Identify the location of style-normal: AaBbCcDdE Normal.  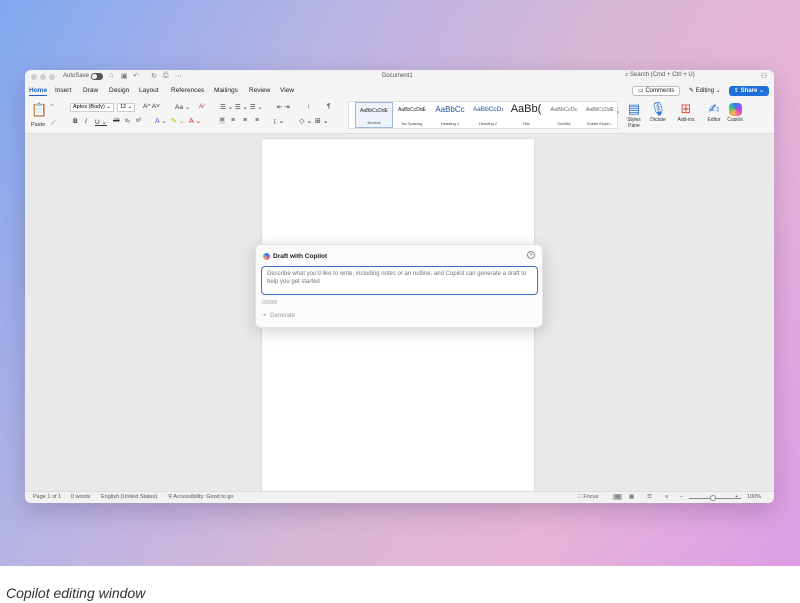
(374, 115).